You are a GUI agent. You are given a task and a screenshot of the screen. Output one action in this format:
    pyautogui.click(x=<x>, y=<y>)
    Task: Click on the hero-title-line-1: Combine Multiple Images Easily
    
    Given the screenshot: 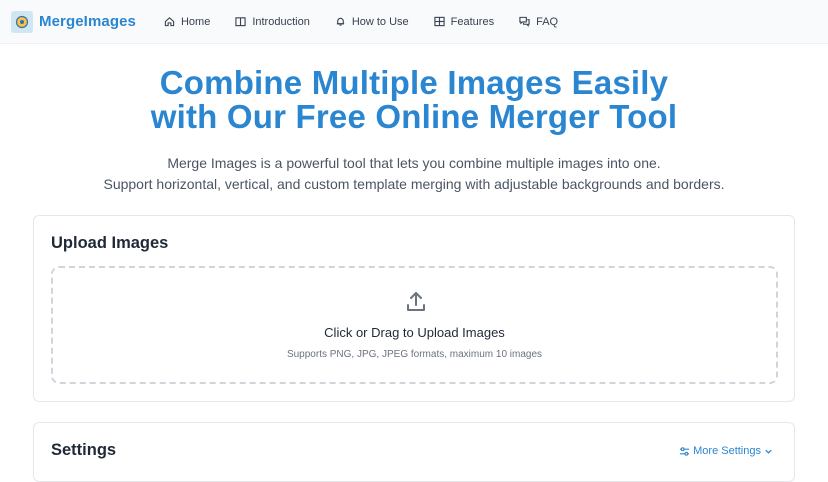 What is the action you would take?
    pyautogui.click(x=414, y=82)
    